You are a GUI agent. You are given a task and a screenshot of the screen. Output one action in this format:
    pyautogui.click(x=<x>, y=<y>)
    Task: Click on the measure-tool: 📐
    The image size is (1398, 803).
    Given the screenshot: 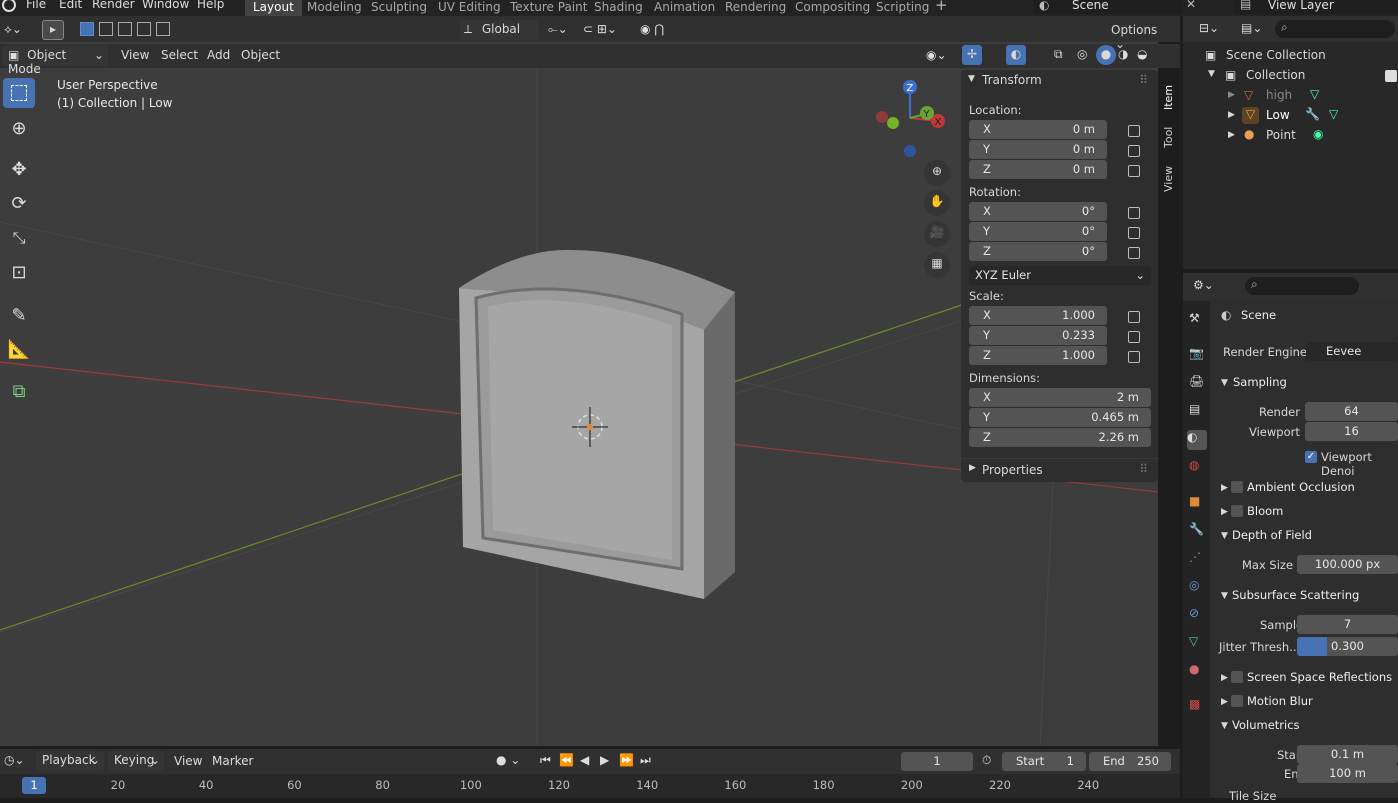 What is the action you would take?
    pyautogui.click(x=19, y=349)
    